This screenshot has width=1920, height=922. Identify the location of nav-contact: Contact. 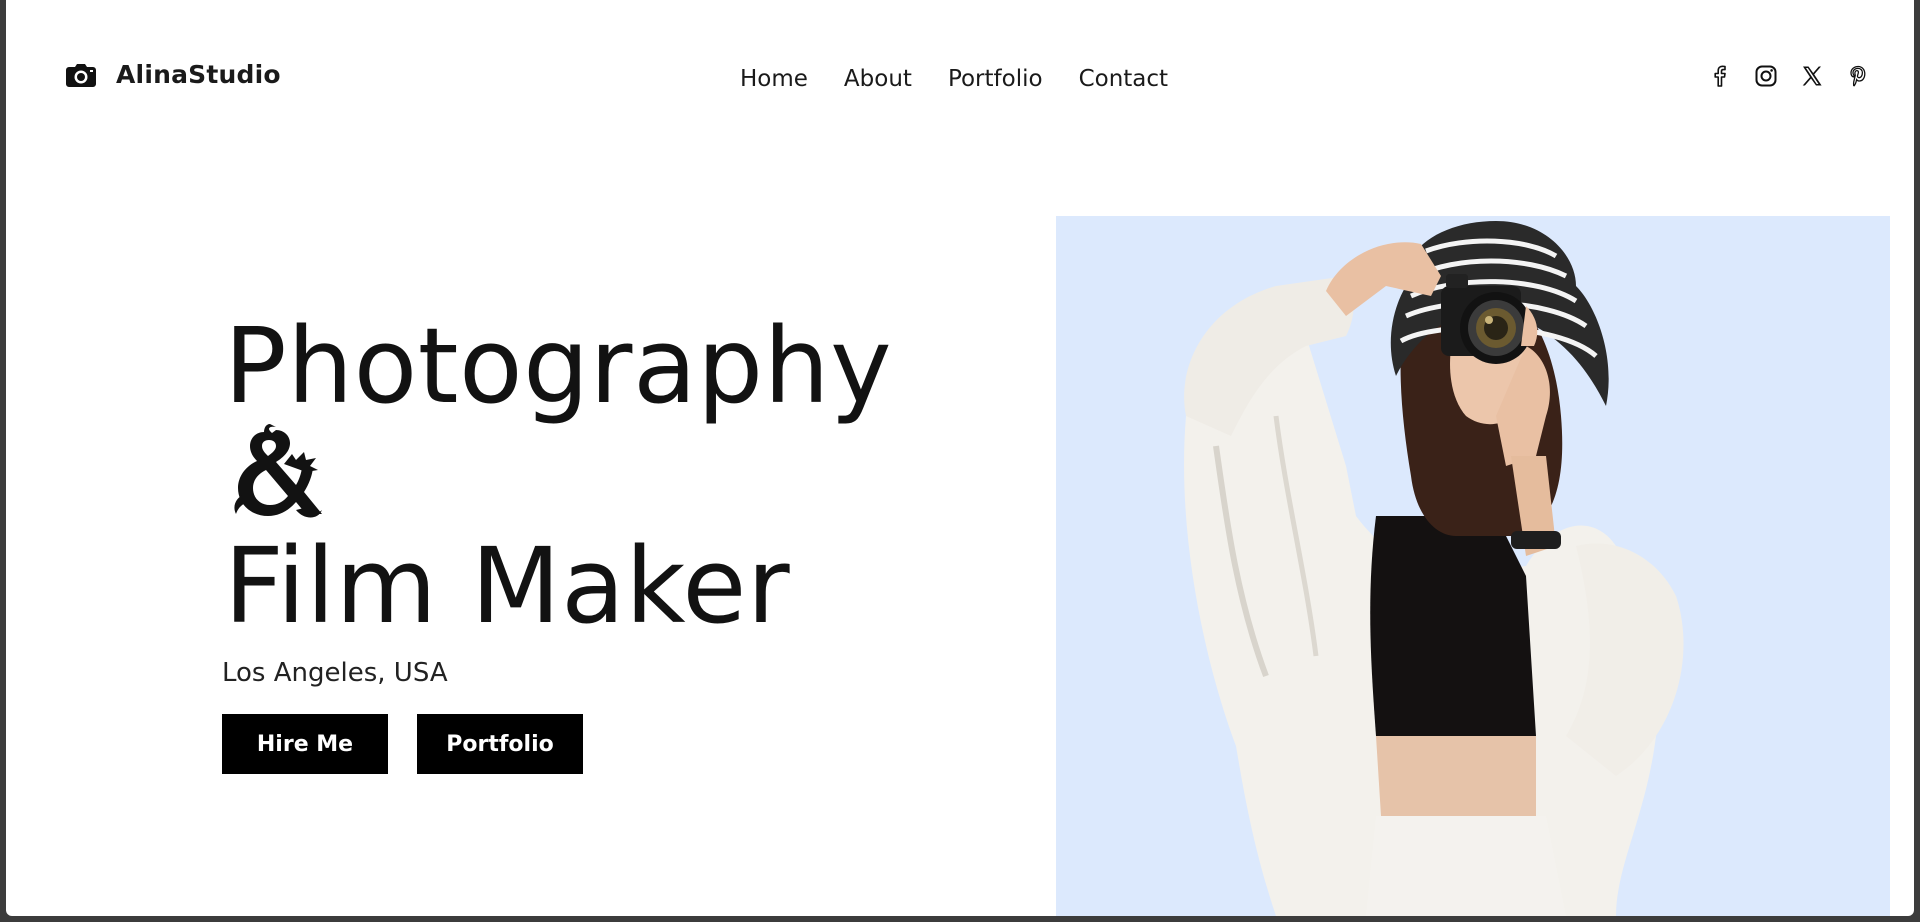
(1123, 79).